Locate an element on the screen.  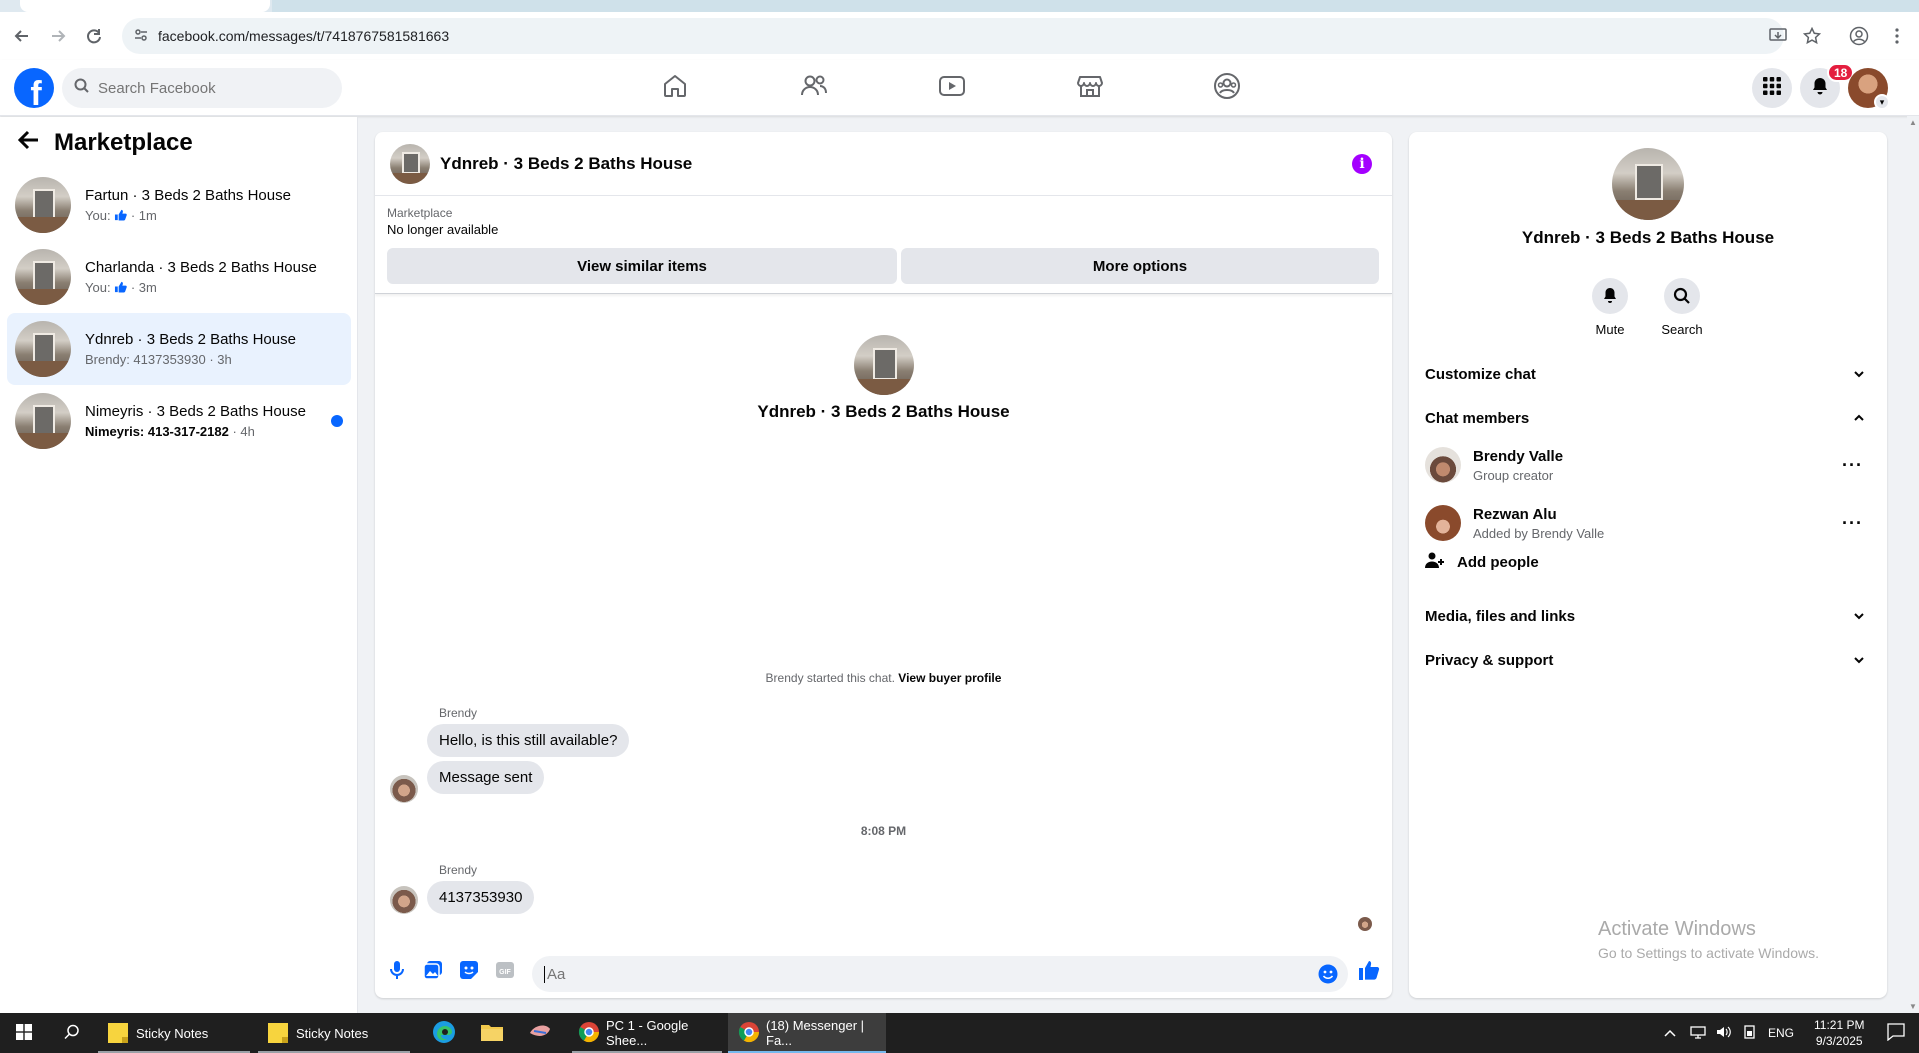
search-icon is located at coordinates (72, 1033).